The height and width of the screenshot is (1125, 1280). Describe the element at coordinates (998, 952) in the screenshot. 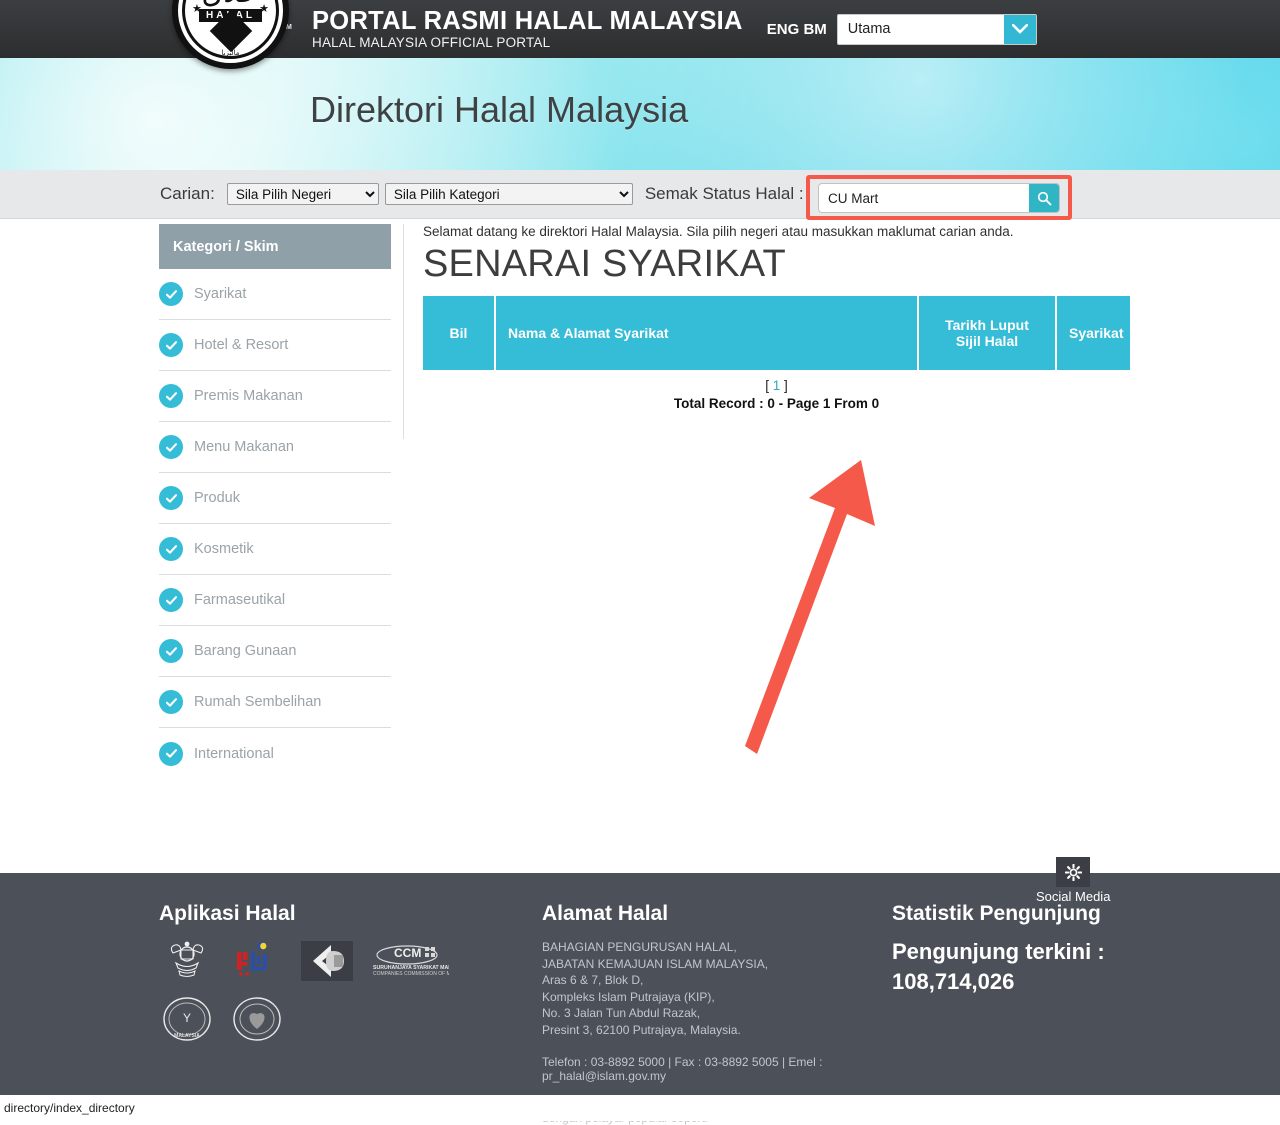

I see `visitor-label: Pengunjung terkini :` at that location.